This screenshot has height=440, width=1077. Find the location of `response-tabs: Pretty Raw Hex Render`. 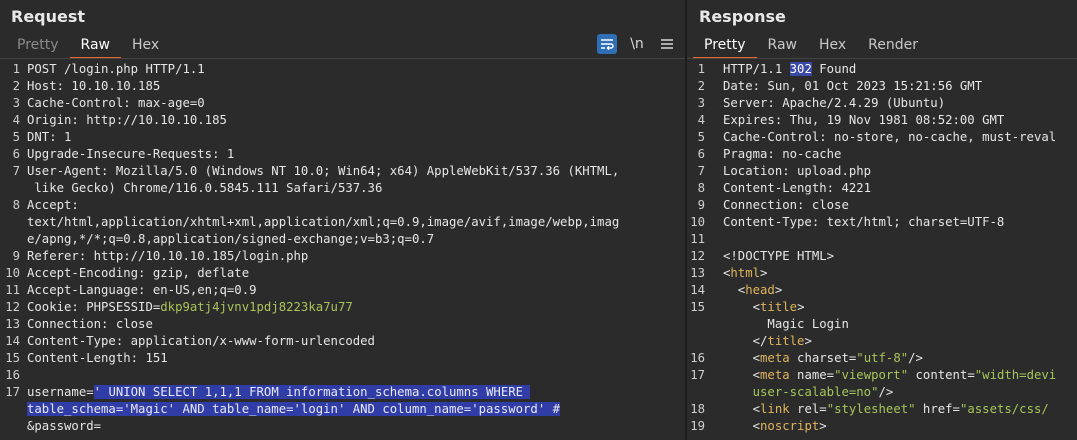

response-tabs: Pretty Raw Hex Render is located at coordinates (811, 46).